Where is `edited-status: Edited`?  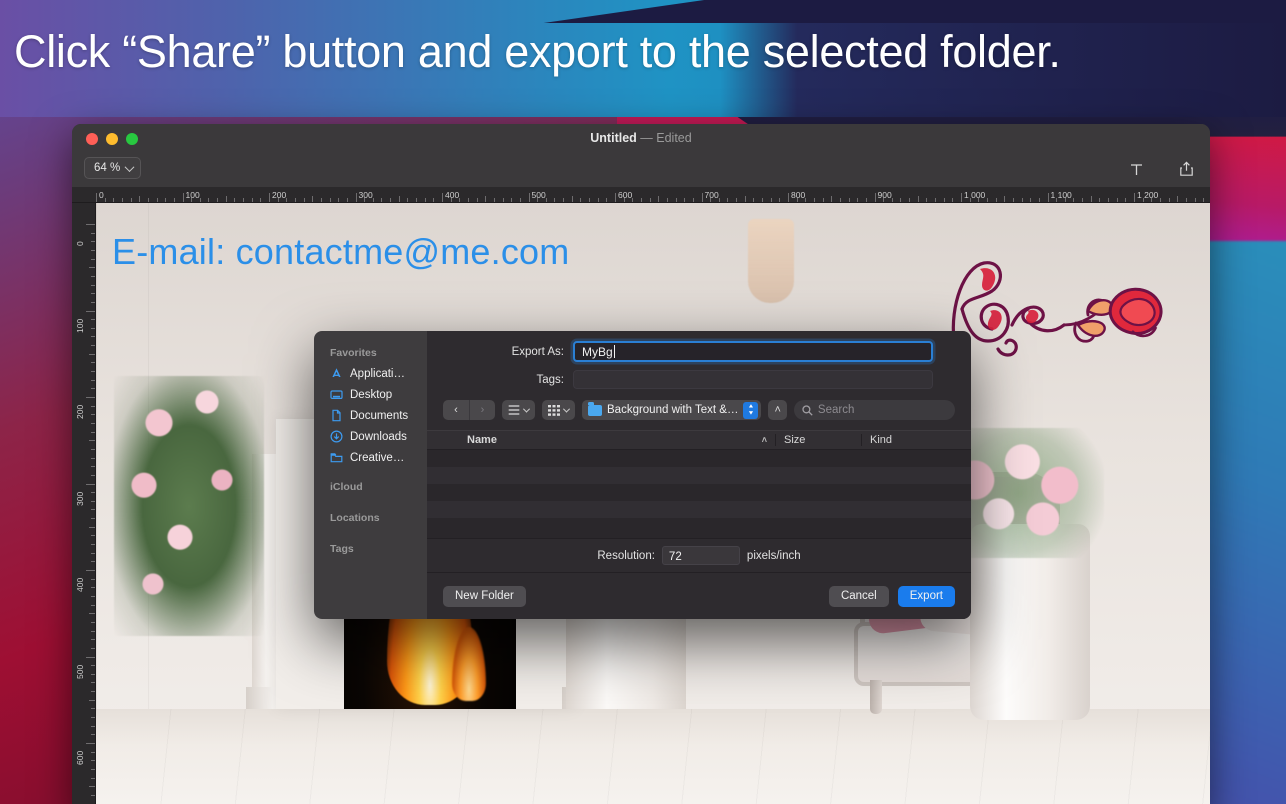
edited-status: Edited is located at coordinates (674, 138).